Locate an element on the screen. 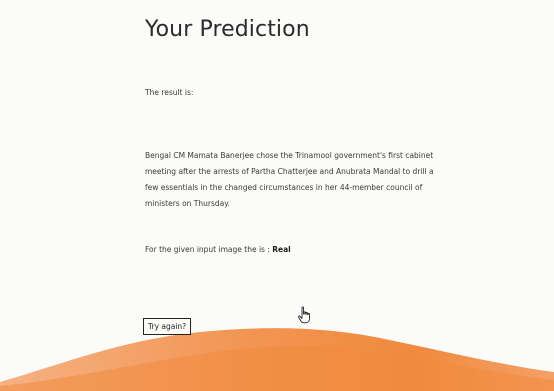 The image size is (554, 391). verdict-prefix: For the given input image the is : is located at coordinates (209, 249).